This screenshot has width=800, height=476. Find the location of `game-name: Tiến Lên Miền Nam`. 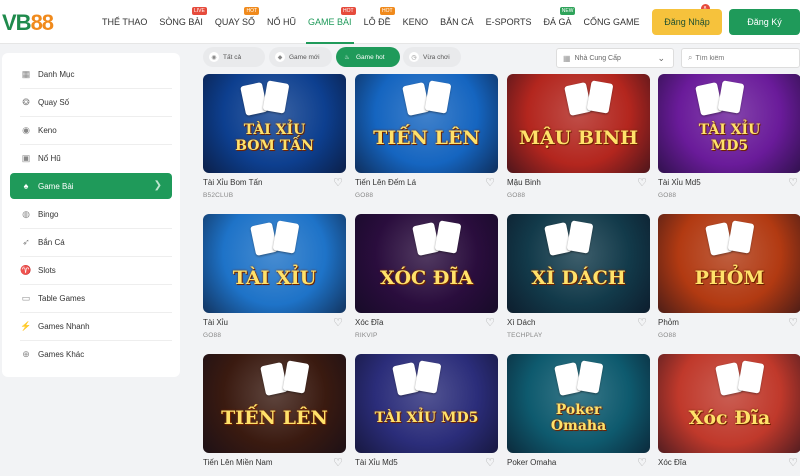

game-name: Tiến Lên Miền Nam is located at coordinates (238, 462).